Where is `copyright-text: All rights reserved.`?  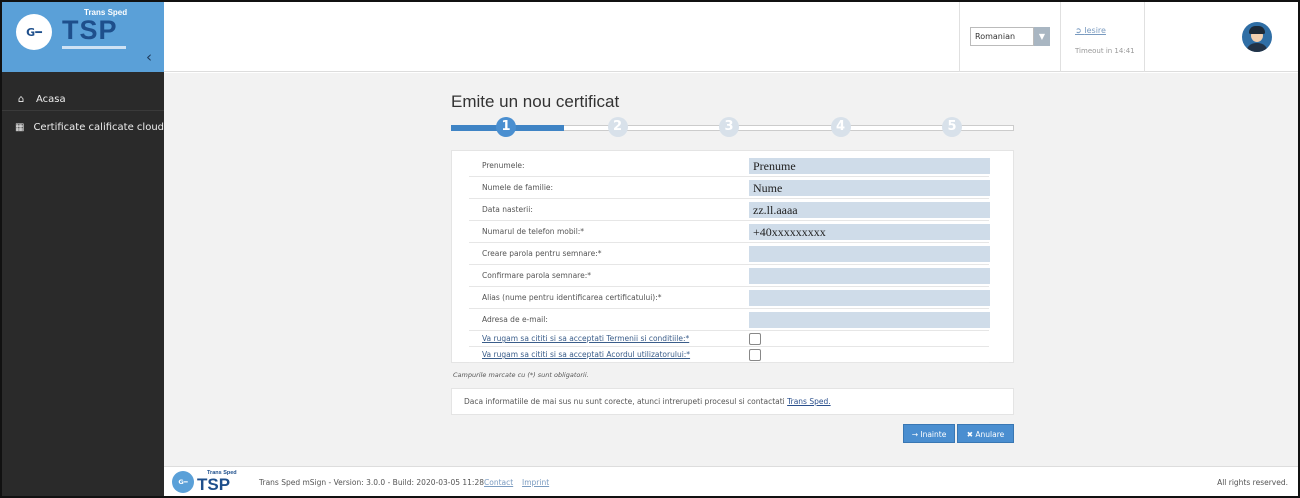
copyright-text: All rights reserved. is located at coordinates (1252, 482).